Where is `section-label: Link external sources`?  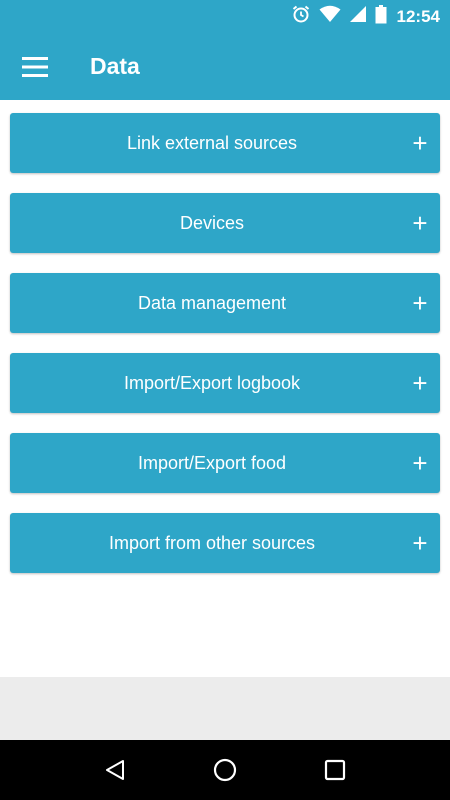
section-label: Link external sources is located at coordinates (212, 142).